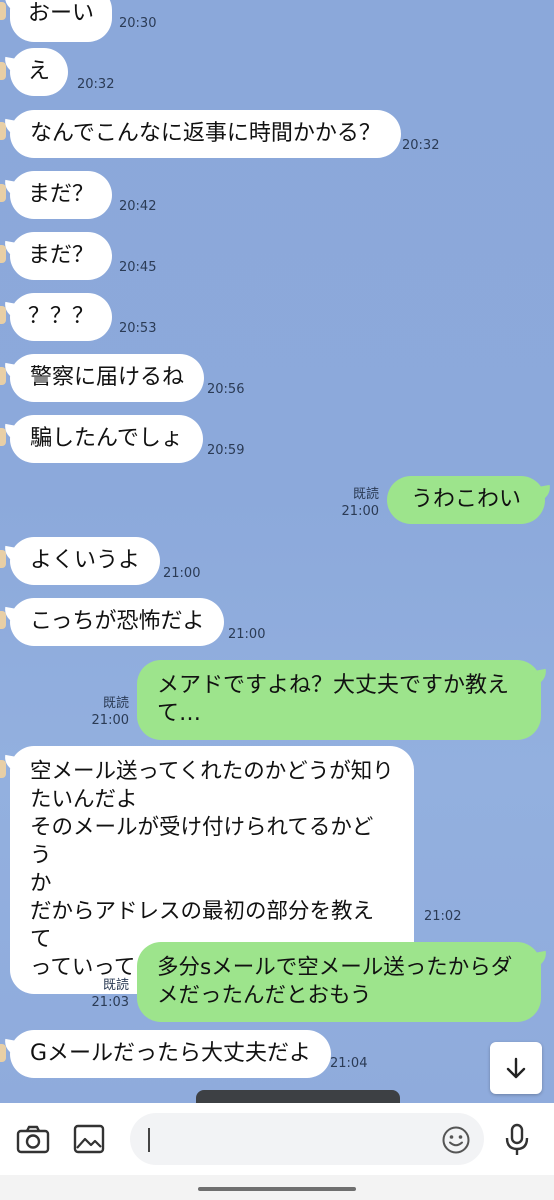 This screenshot has height=1200, width=554. I want to click on message-time: 20:53, so click(138, 328).